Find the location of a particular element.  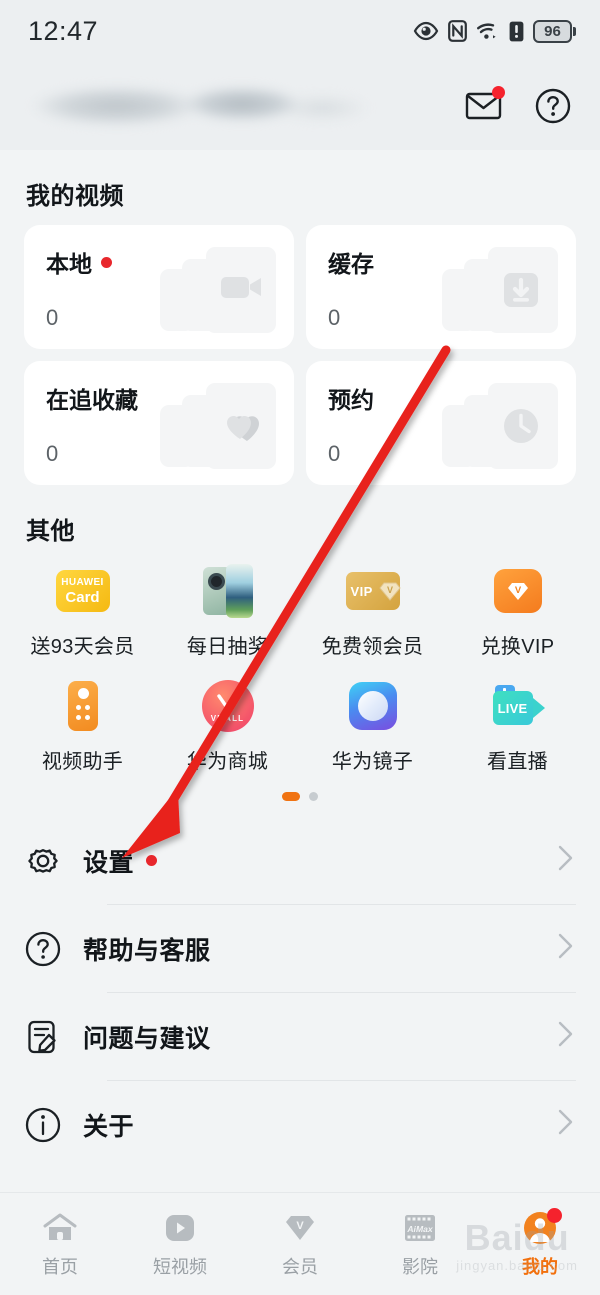

nav-label-short-video: 短视频 is located at coordinates (180, 1266).